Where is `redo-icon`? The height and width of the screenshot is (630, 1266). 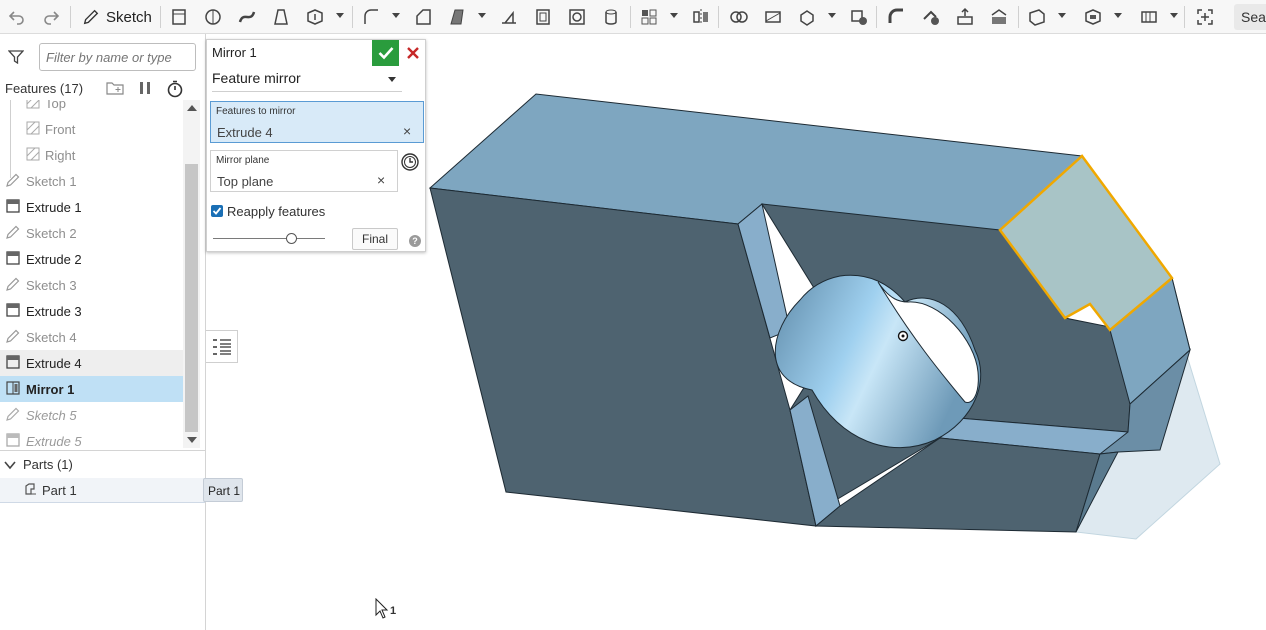 redo-icon is located at coordinates (51, 17).